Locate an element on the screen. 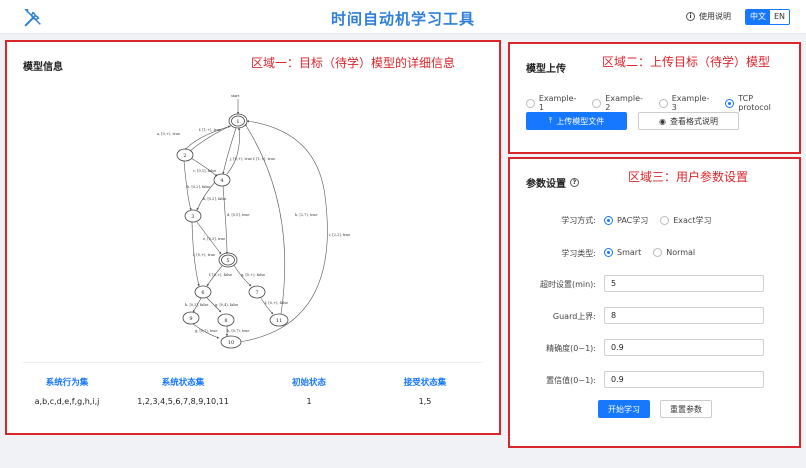  graph-edge-label: d, [0,5], true is located at coordinates (238, 215).